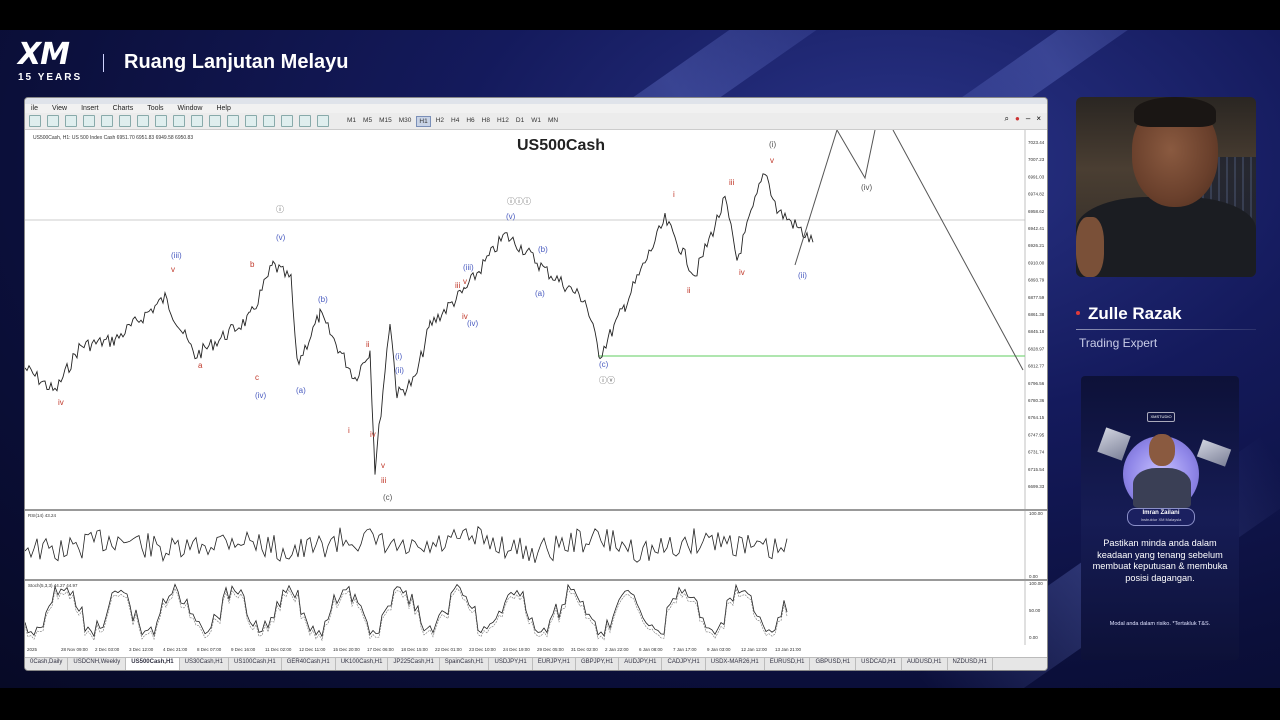 The height and width of the screenshot is (720, 1280). What do you see at coordinates (90, 108) in the screenshot?
I see `menu-item: Insert` at bounding box center [90, 108].